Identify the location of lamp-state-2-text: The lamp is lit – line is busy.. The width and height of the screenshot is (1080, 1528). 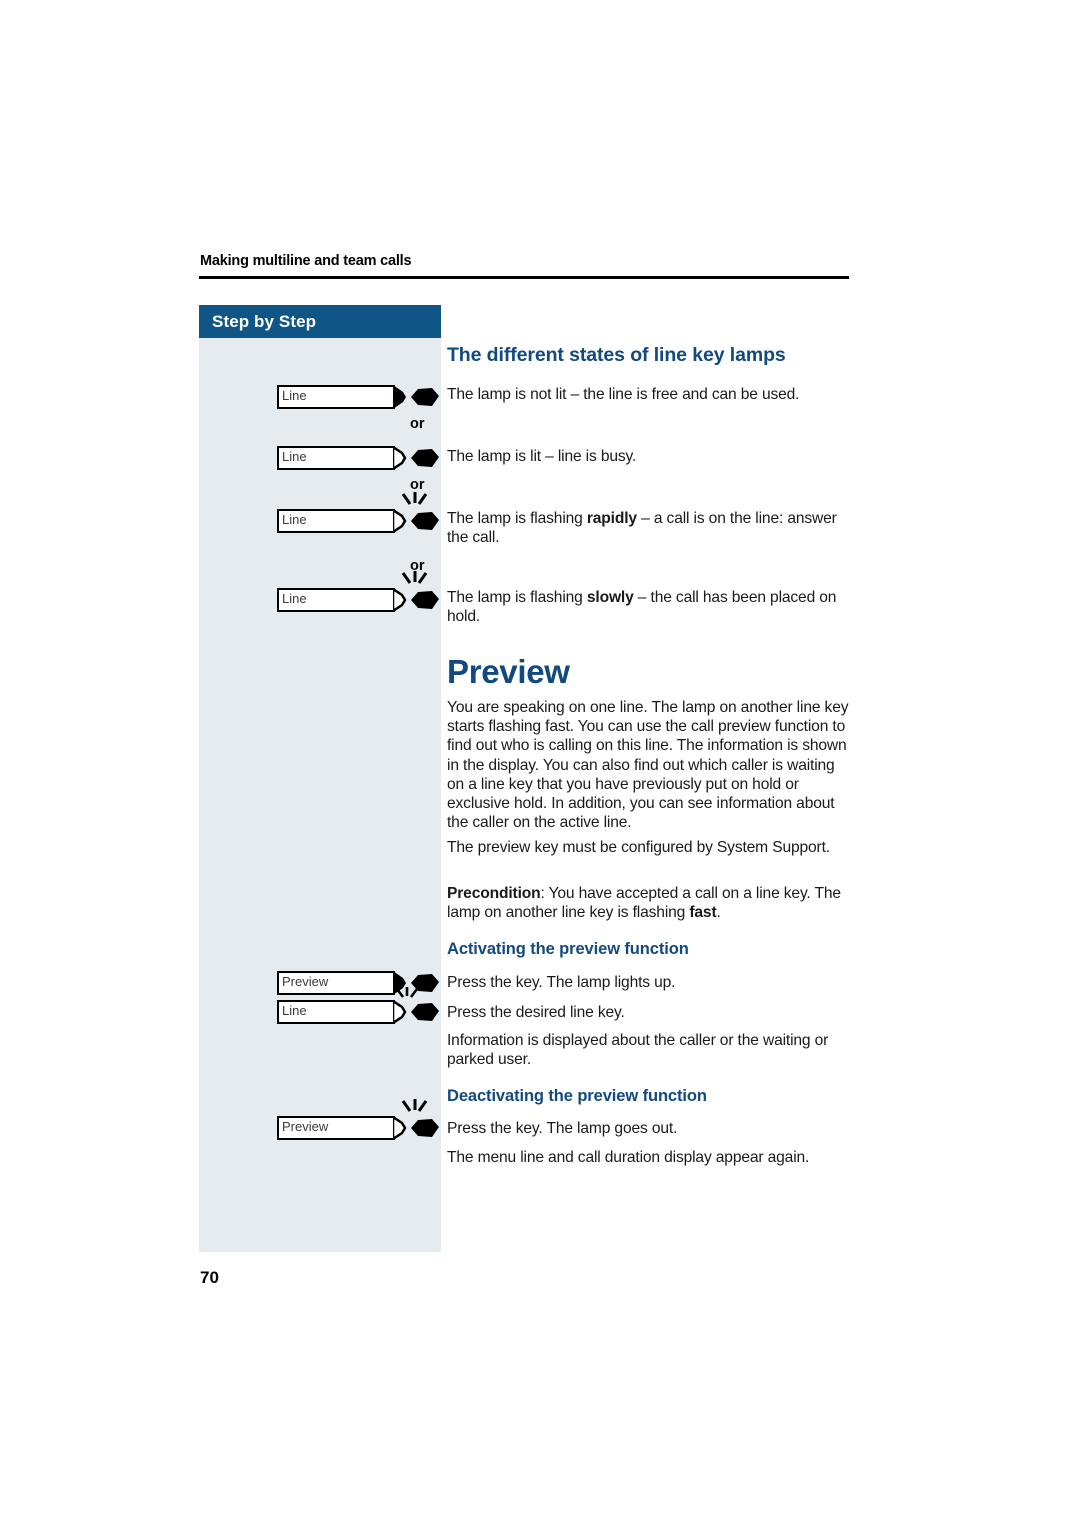
(542, 456).